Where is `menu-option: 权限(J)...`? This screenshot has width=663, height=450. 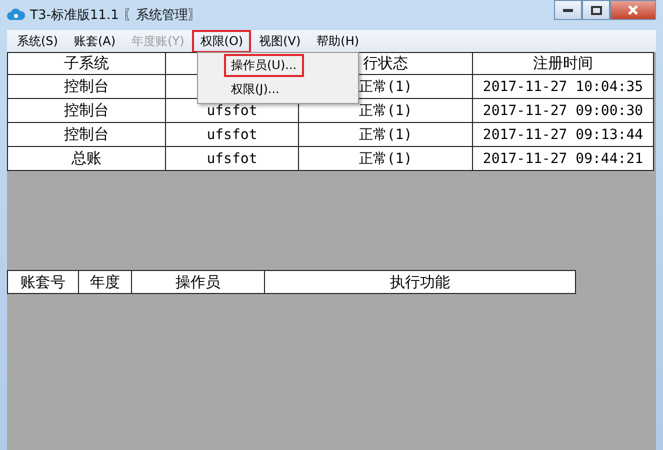
menu-option: 权限(J)... is located at coordinates (255, 89).